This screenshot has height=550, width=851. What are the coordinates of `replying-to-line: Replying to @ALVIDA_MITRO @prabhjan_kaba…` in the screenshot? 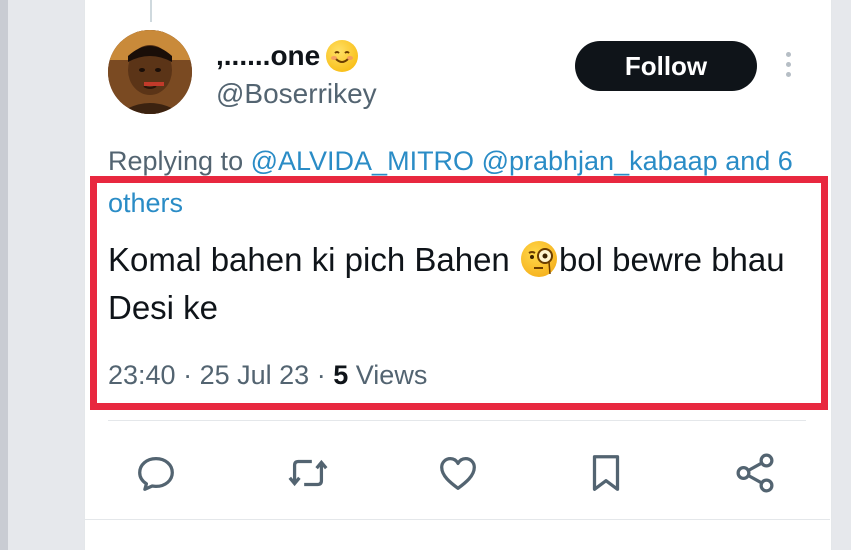 It's located at (463, 182).